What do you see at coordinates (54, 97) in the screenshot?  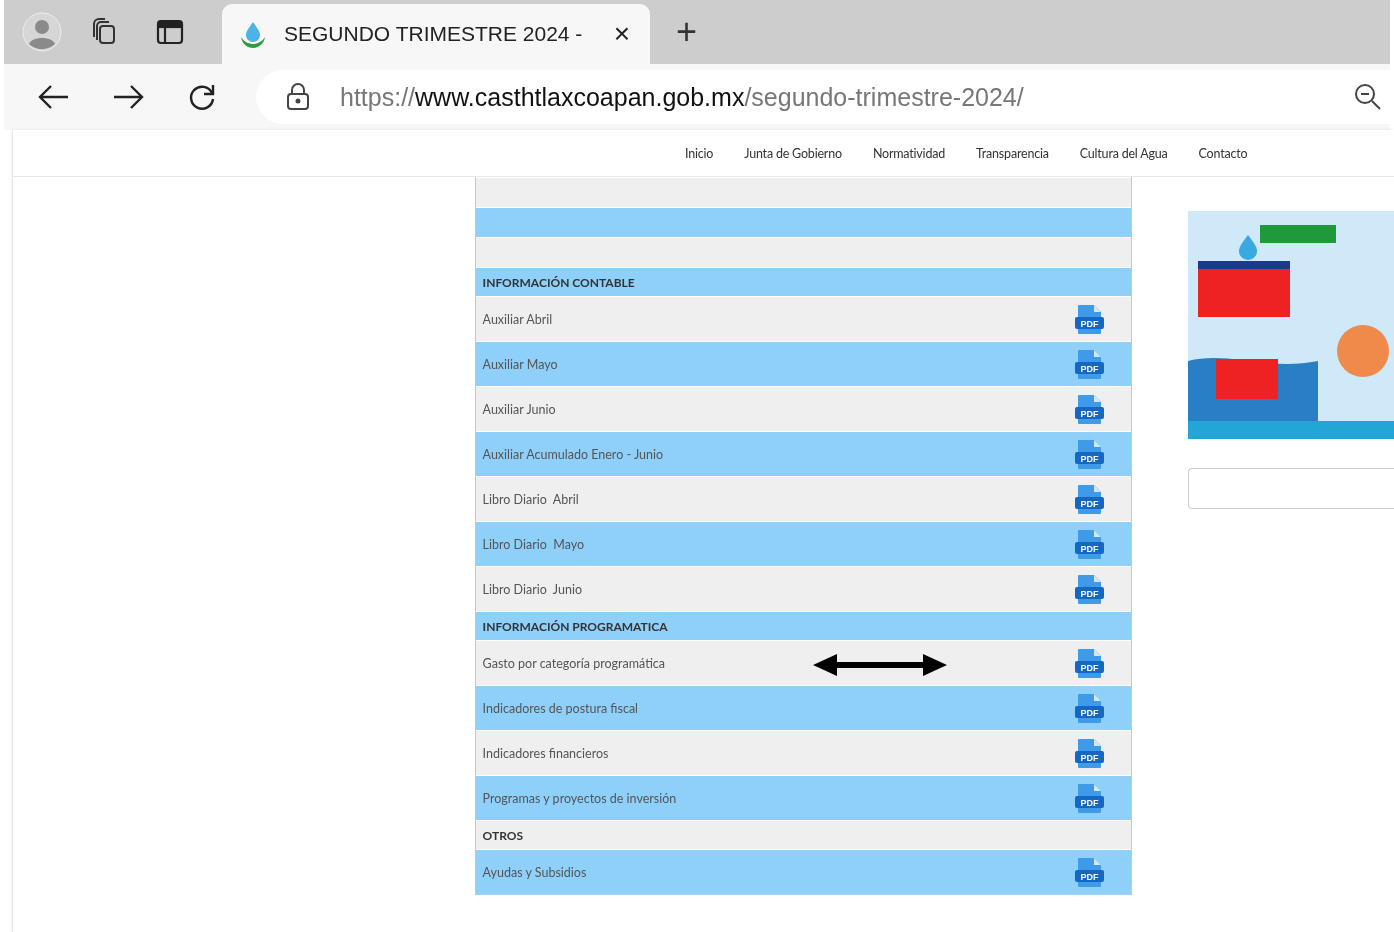 I see `back-arrow-icon` at bounding box center [54, 97].